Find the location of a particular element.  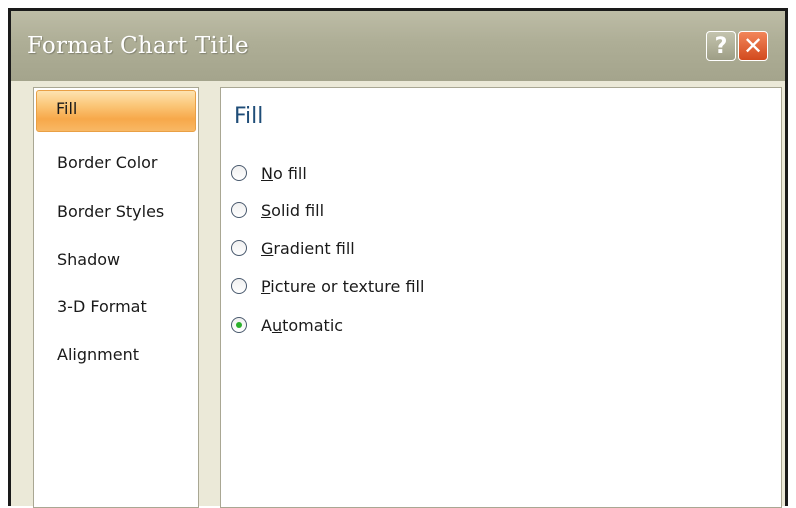

close-button: ✕ is located at coordinates (753, 46).